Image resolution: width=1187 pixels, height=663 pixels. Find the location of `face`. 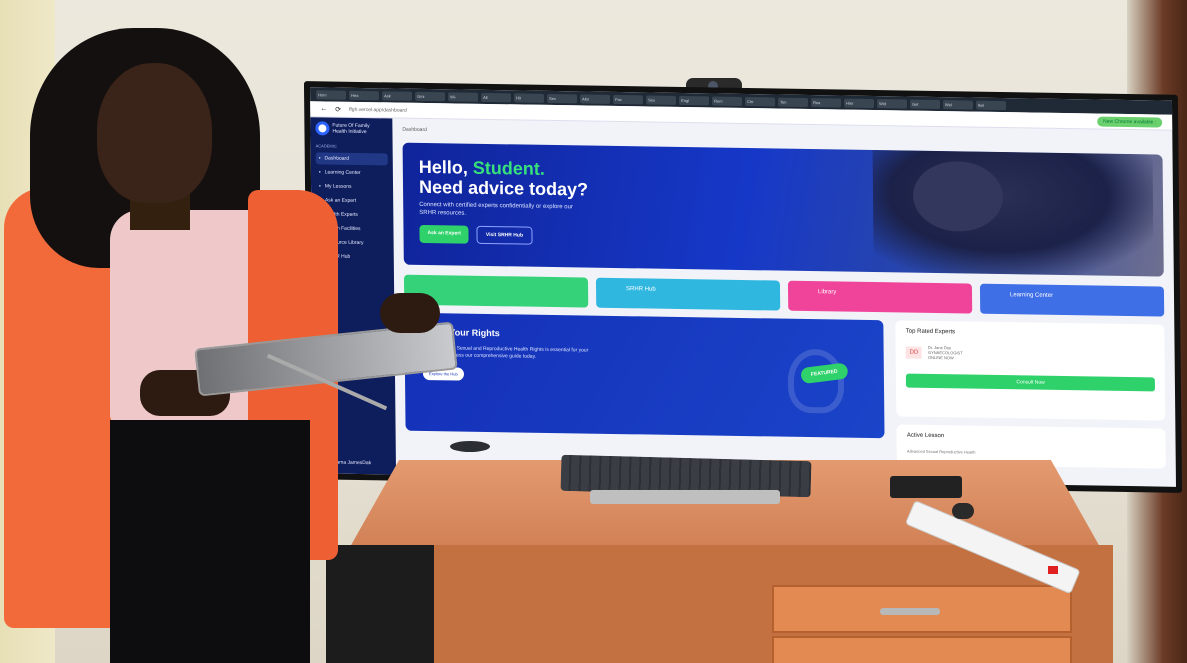

face is located at coordinates (154, 133).